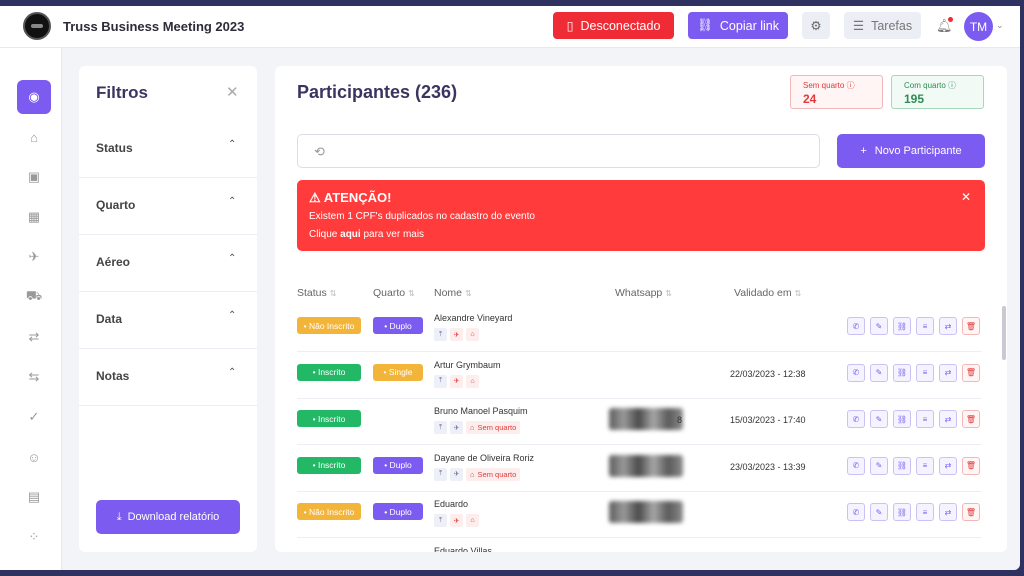 This screenshot has height=576, width=1024. What do you see at coordinates (168, 263) in the screenshot?
I see `filter-section-aéreo: Aéreo ⌃` at bounding box center [168, 263].